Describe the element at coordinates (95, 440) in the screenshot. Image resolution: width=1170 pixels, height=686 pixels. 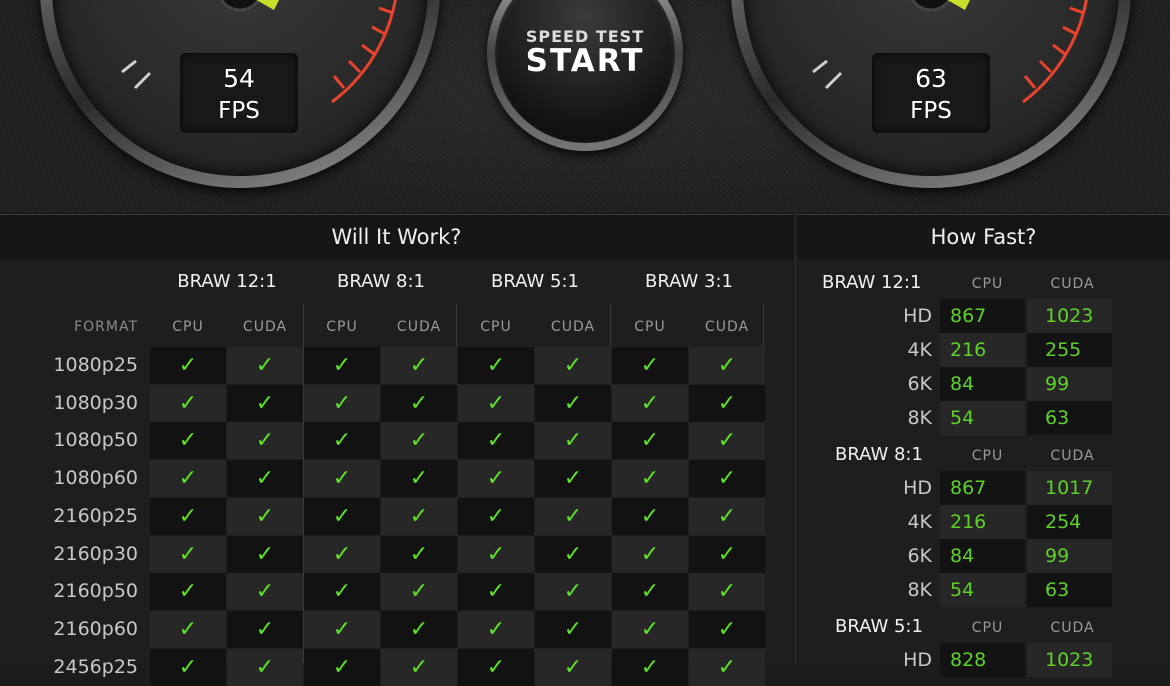
I see `format-label: 1080p50` at that location.